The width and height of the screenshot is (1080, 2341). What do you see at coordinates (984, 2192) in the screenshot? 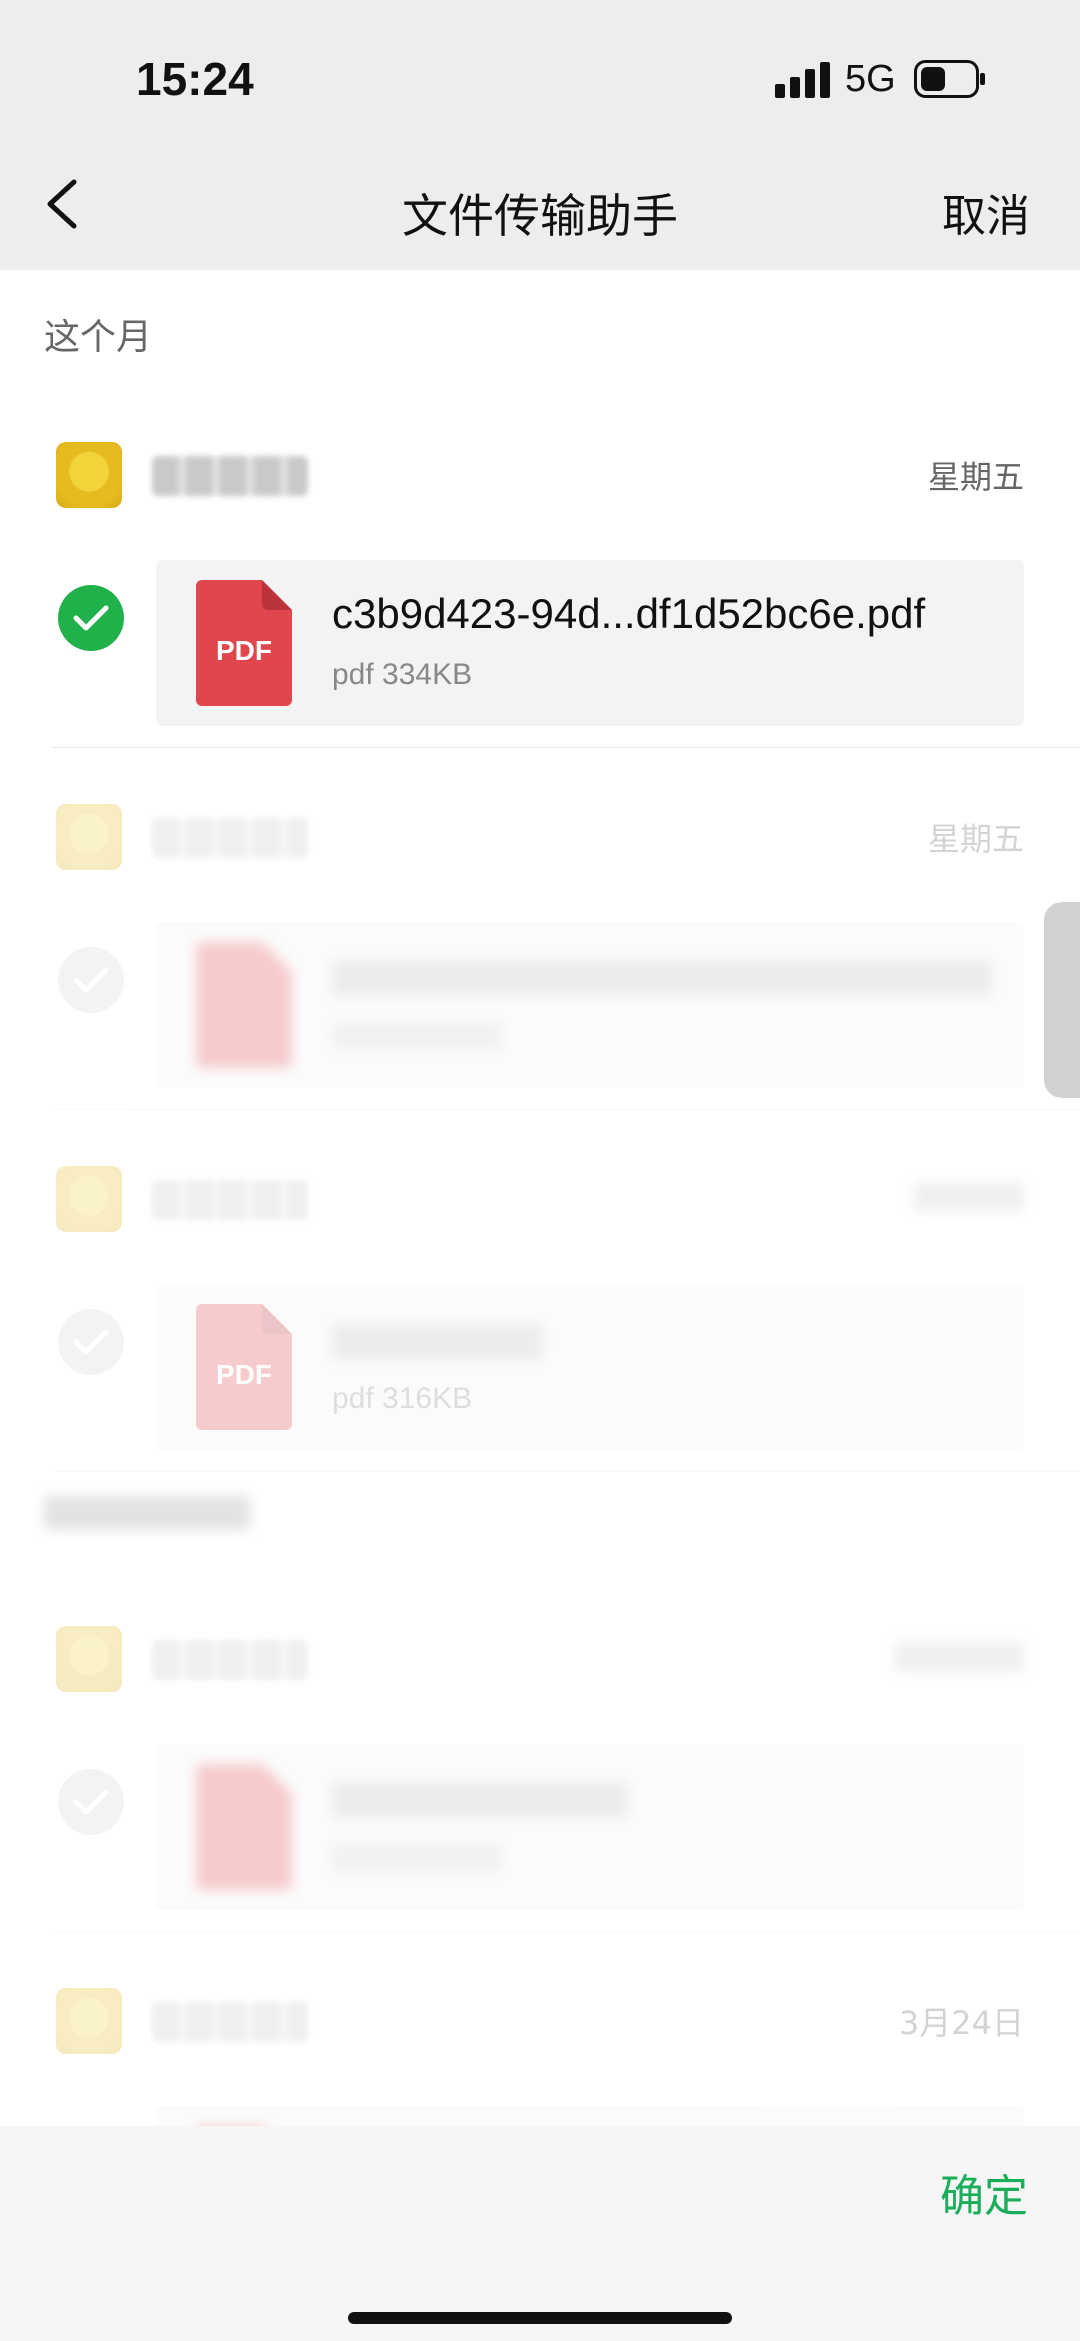
I see `confirm-button: 确定` at bounding box center [984, 2192].